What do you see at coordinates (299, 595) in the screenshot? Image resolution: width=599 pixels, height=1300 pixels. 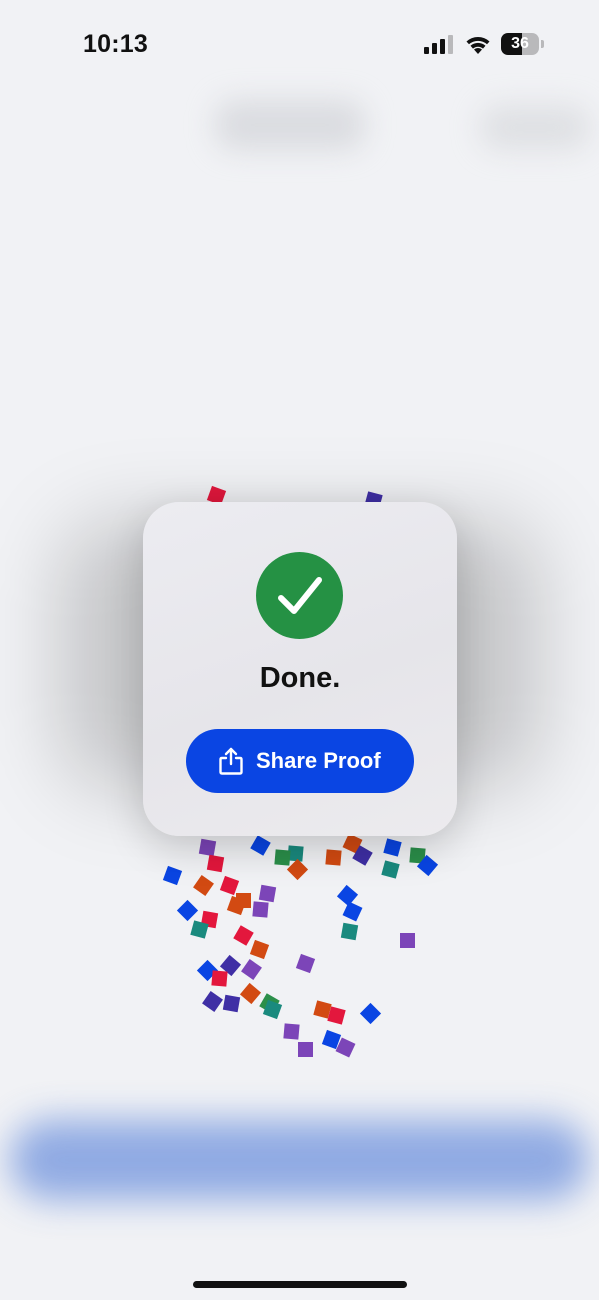 I see `checkmark-circle-icon` at bounding box center [299, 595].